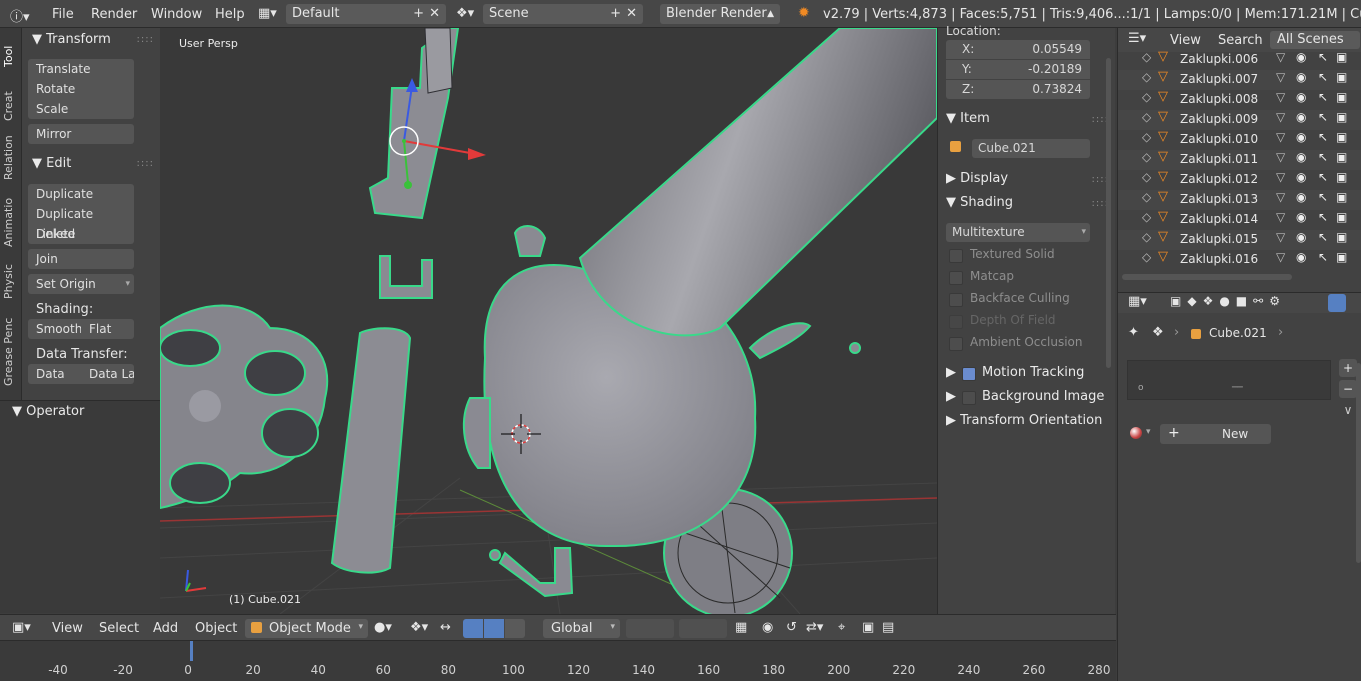  I want to click on layer-buttons-b, so click(703, 628).